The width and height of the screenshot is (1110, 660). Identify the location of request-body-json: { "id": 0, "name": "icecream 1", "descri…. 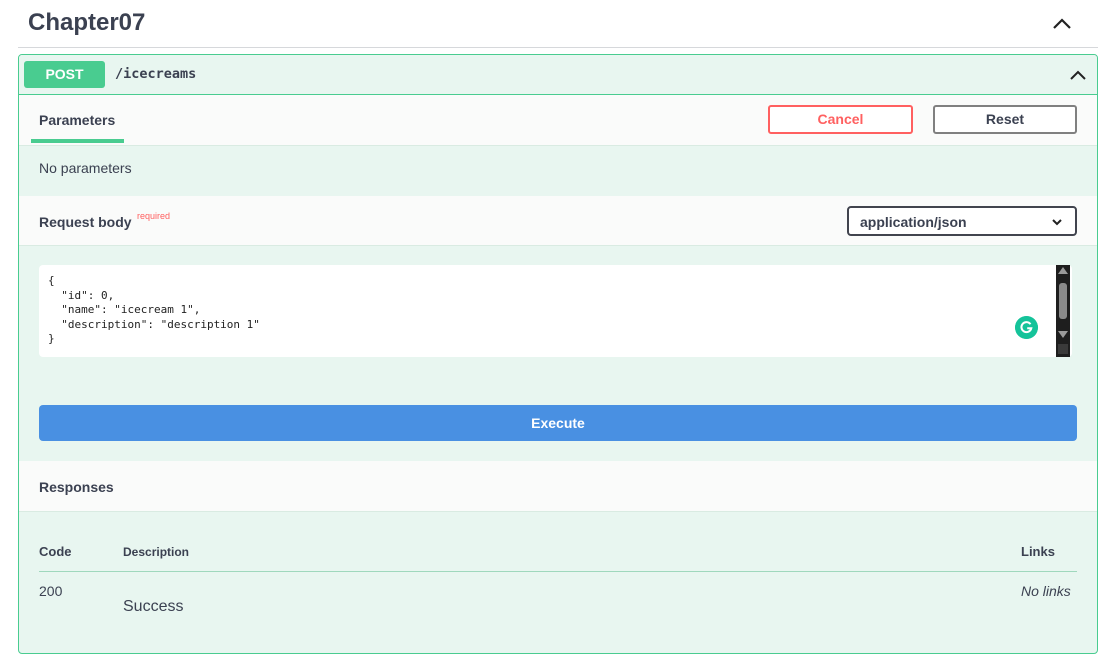
(154, 310).